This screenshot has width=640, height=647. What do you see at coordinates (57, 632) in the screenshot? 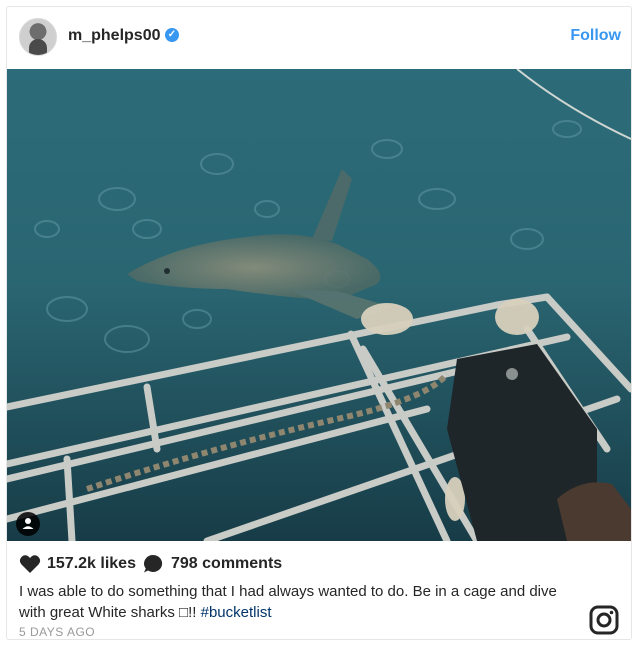
I see `post-date: 5 DAYS AGO` at bounding box center [57, 632].